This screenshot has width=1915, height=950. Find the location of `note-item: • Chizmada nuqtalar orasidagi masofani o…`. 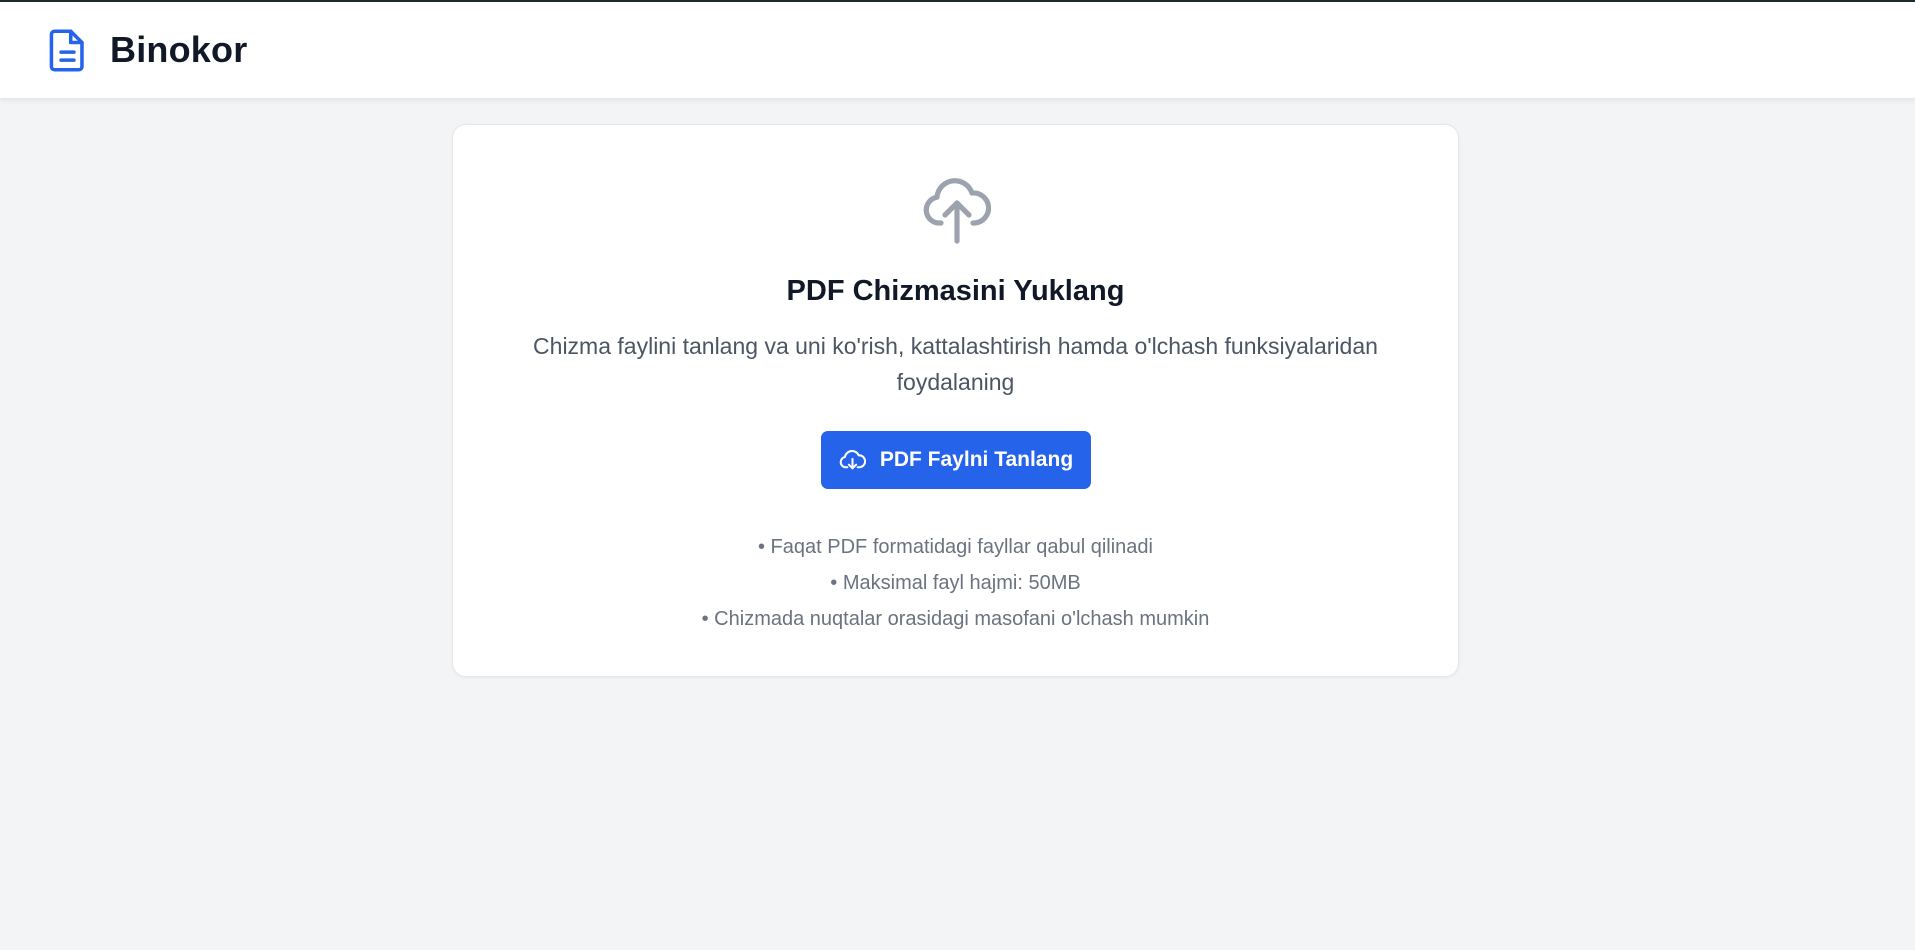

note-item: • Chizmada nuqtalar orasidagi masofani o… is located at coordinates (955, 619).